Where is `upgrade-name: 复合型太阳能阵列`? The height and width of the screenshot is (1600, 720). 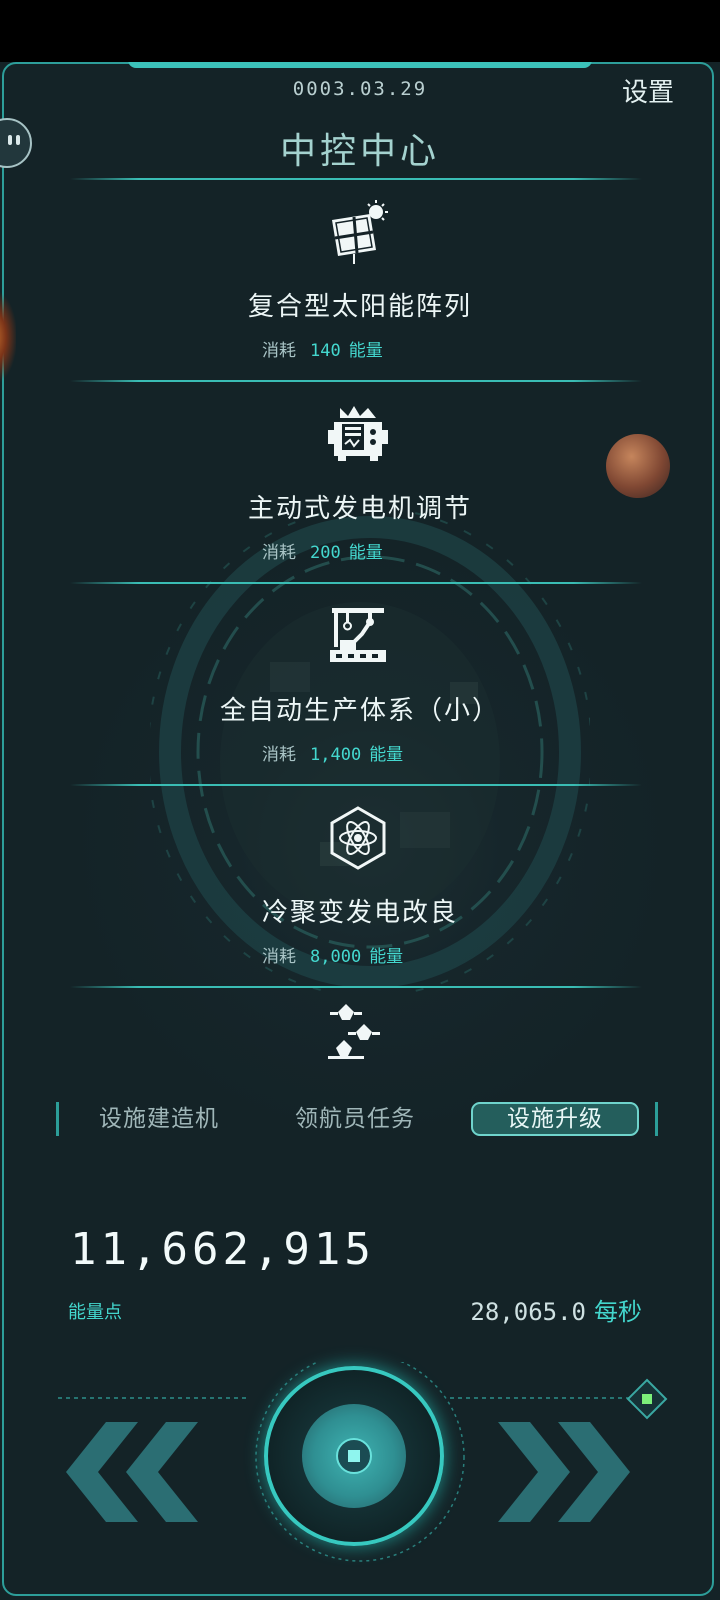 upgrade-name: 复合型太阳能阵列 is located at coordinates (359, 307).